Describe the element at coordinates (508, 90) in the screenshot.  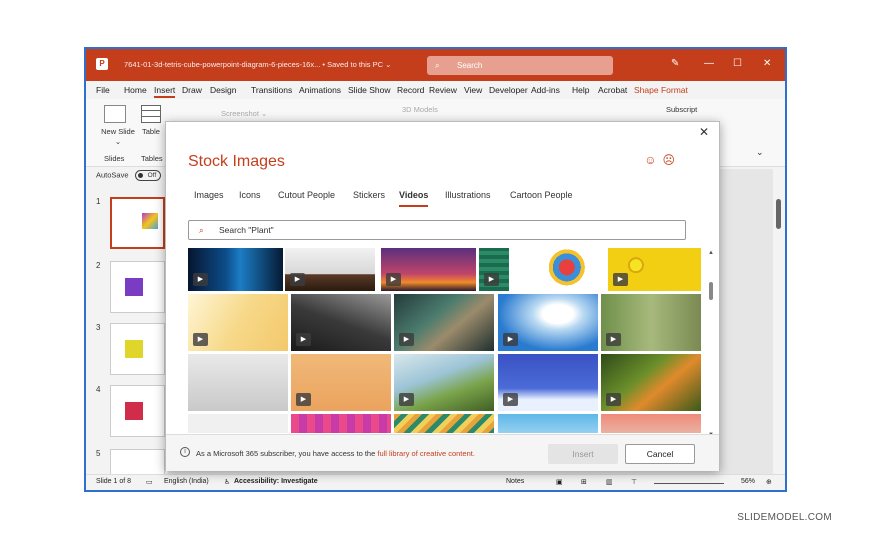
I see `menu-developer: Developer` at that location.